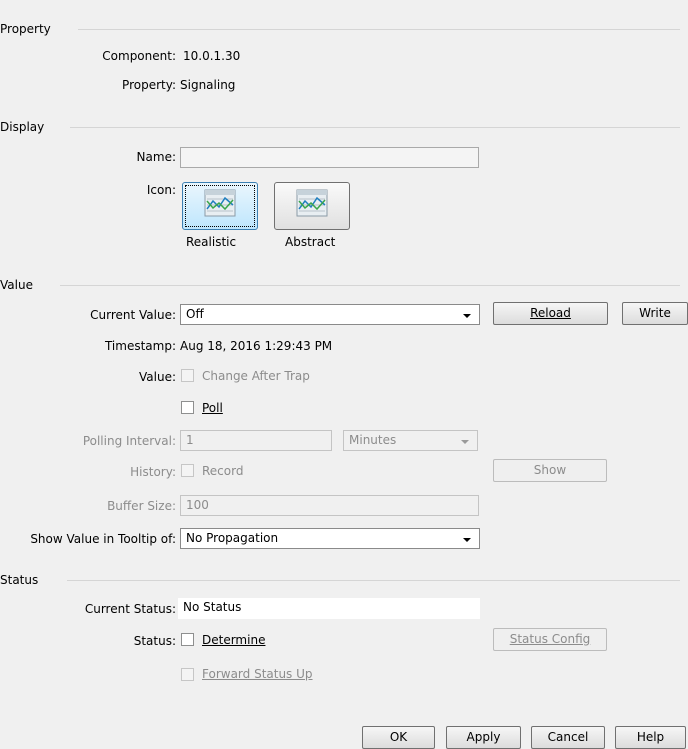 This screenshot has width=688, height=749. What do you see at coordinates (153, 472) in the screenshot?
I see `history-label: History:` at bounding box center [153, 472].